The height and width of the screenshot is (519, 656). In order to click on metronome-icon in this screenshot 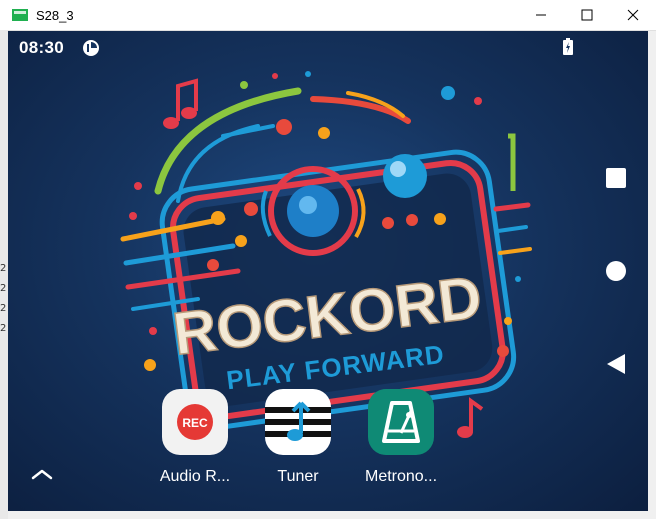, I will do `click(401, 422)`.